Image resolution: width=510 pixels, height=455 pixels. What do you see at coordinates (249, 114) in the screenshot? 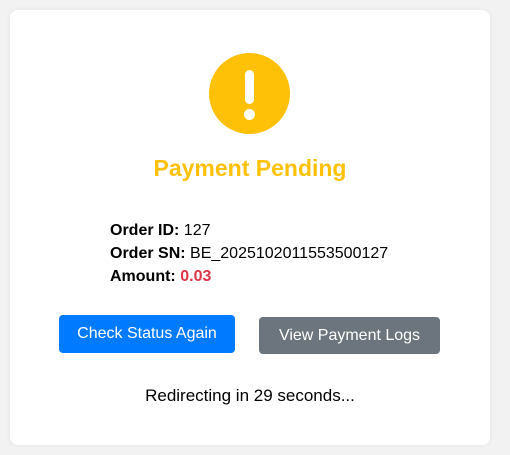
I see `exclamation-dot` at bounding box center [249, 114].